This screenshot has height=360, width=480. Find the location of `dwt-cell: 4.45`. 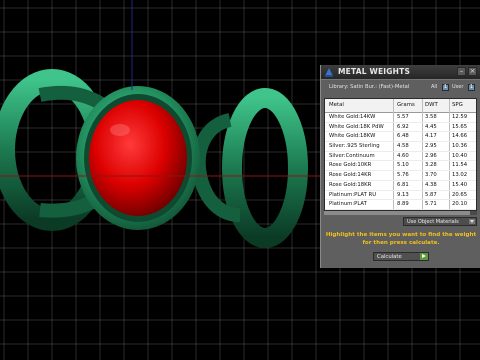

dwt-cell: 4.45 is located at coordinates (431, 126).